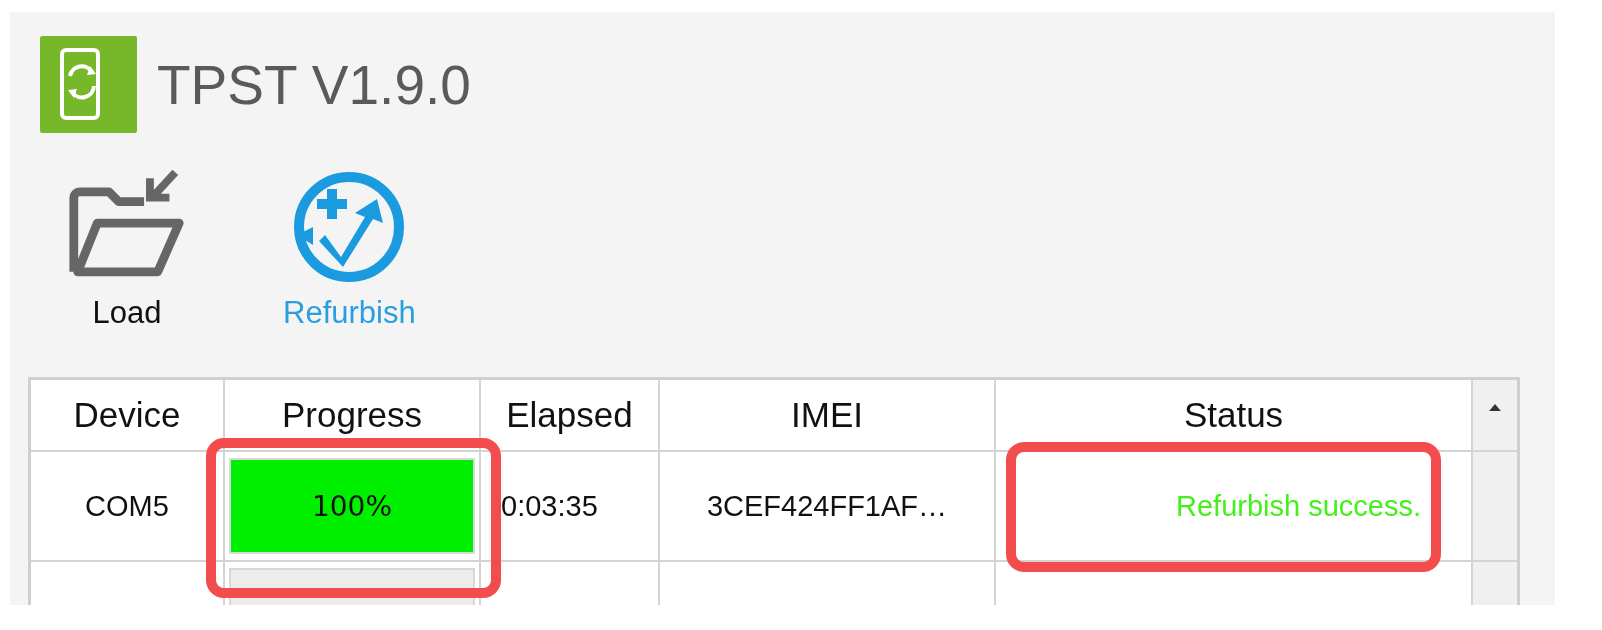  I want to click on phone-sync-logo-icon, so click(88, 84).